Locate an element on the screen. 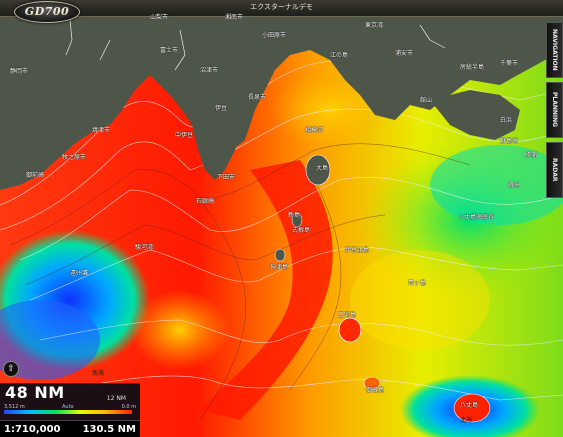  place-label: 湘南市 is located at coordinates (234, 17).